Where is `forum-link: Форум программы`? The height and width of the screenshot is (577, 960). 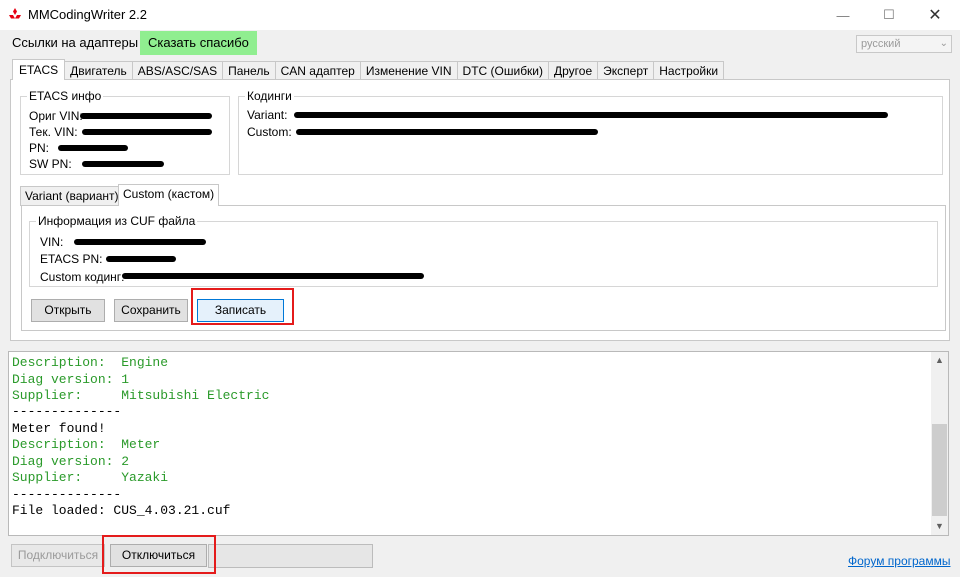 forum-link: Форум программы is located at coordinates (899, 561).